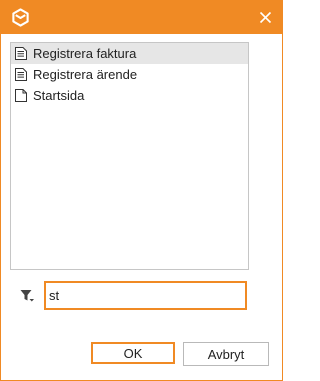 Image resolution: width=320 pixels, height=381 pixels. I want to click on list-item-label: Startsida, so click(59, 95).